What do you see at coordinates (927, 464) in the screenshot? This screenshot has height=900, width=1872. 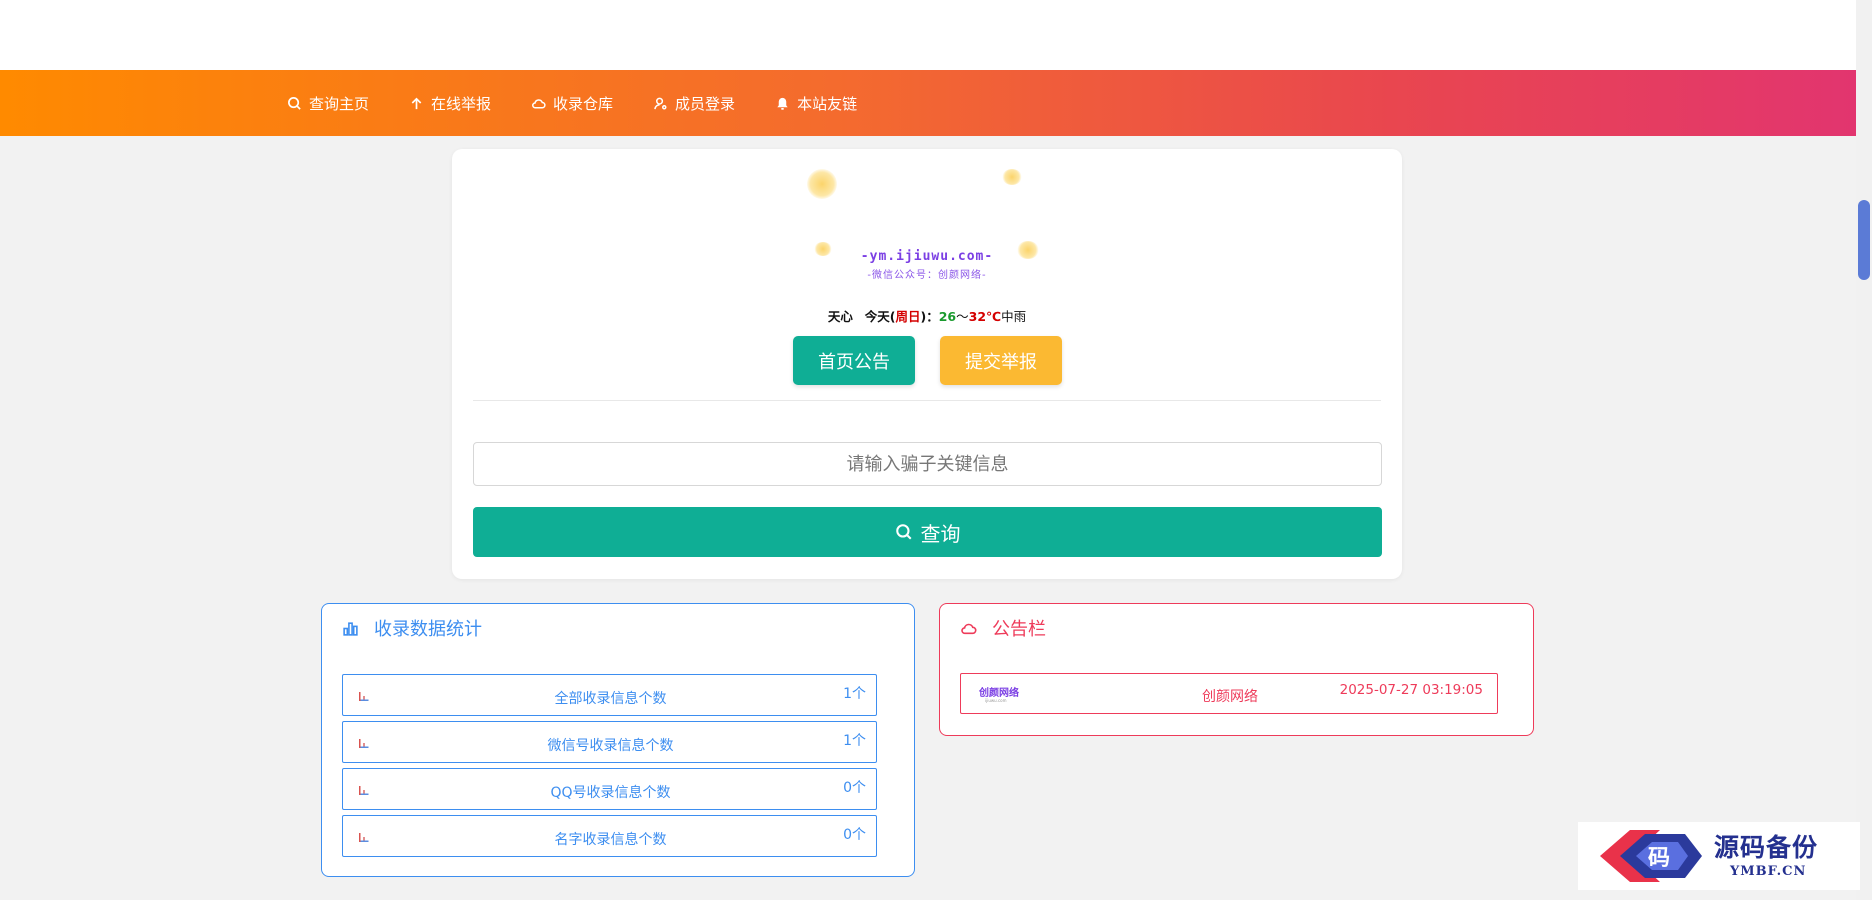 I see `search-input` at bounding box center [927, 464].